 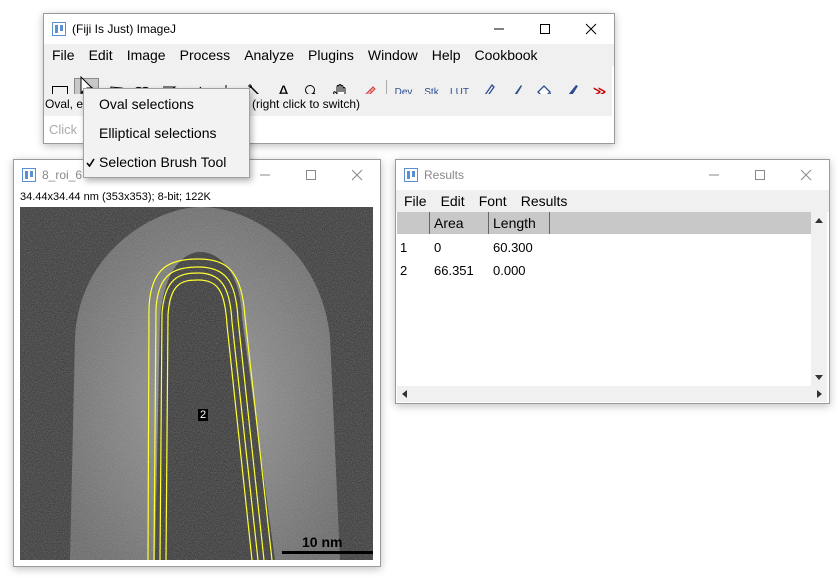 I want to click on results-table: Area Length 1 0 60.300 2 66.351 0.000, so click(x=604, y=299).